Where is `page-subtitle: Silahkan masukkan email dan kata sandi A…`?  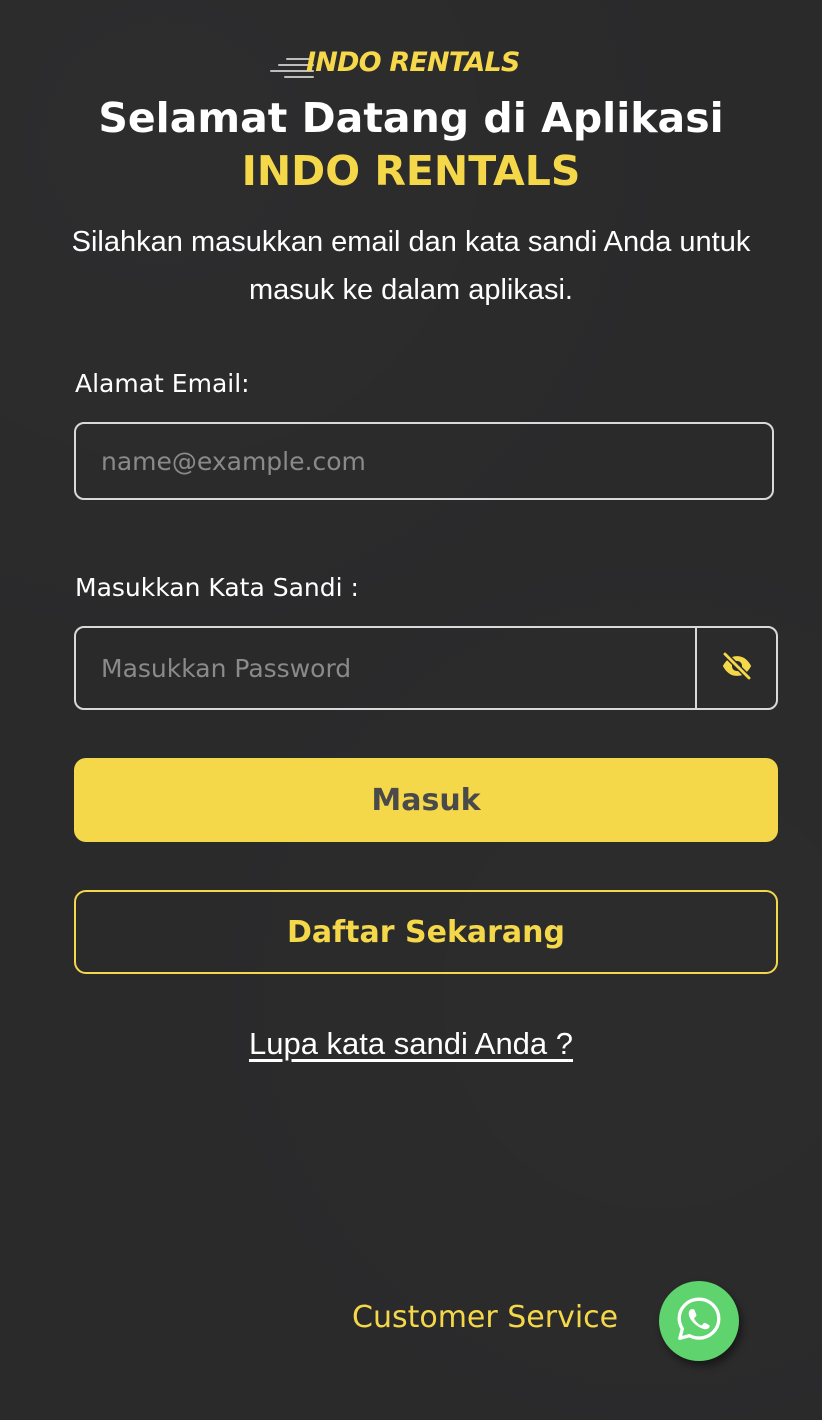 page-subtitle: Silahkan masukkan email dan kata sandi A… is located at coordinates (411, 266).